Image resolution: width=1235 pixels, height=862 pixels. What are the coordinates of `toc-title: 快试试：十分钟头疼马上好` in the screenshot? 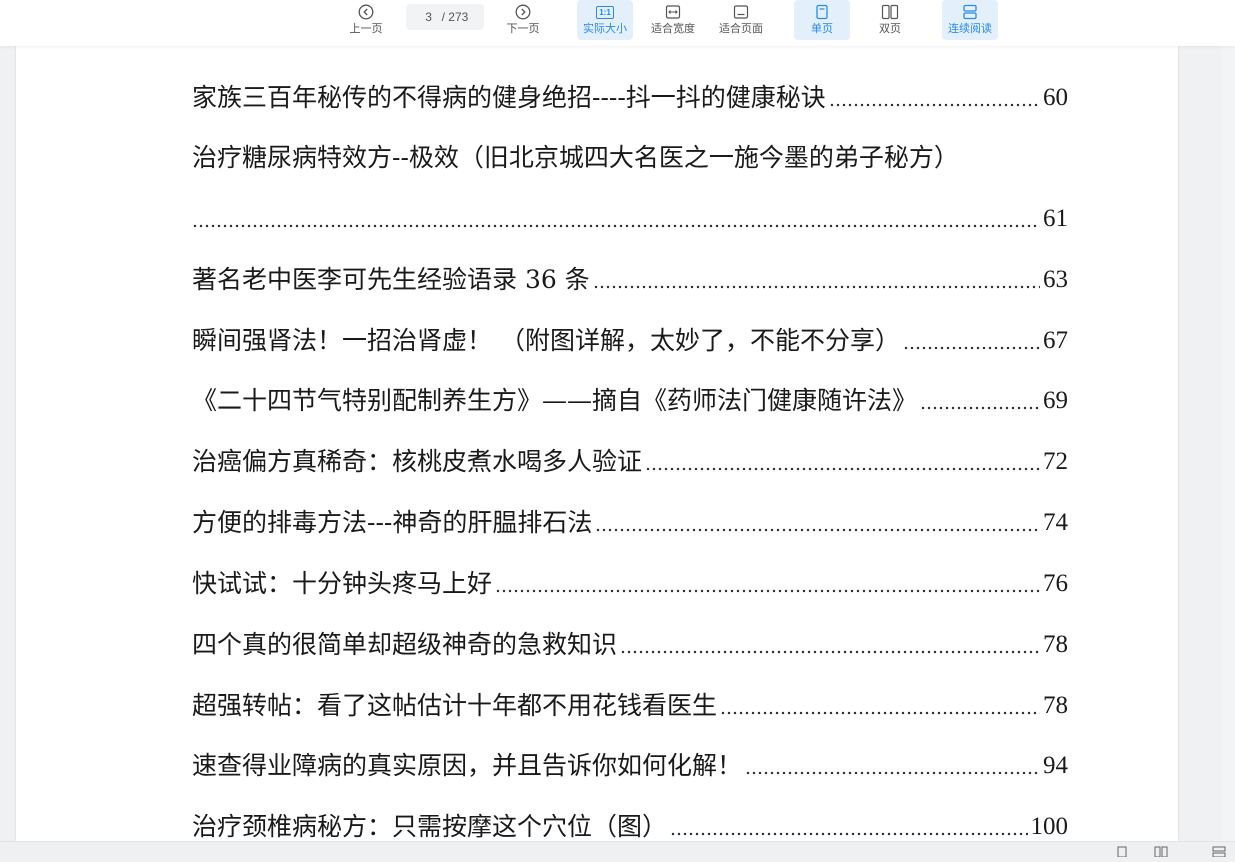 It's located at (342, 583).